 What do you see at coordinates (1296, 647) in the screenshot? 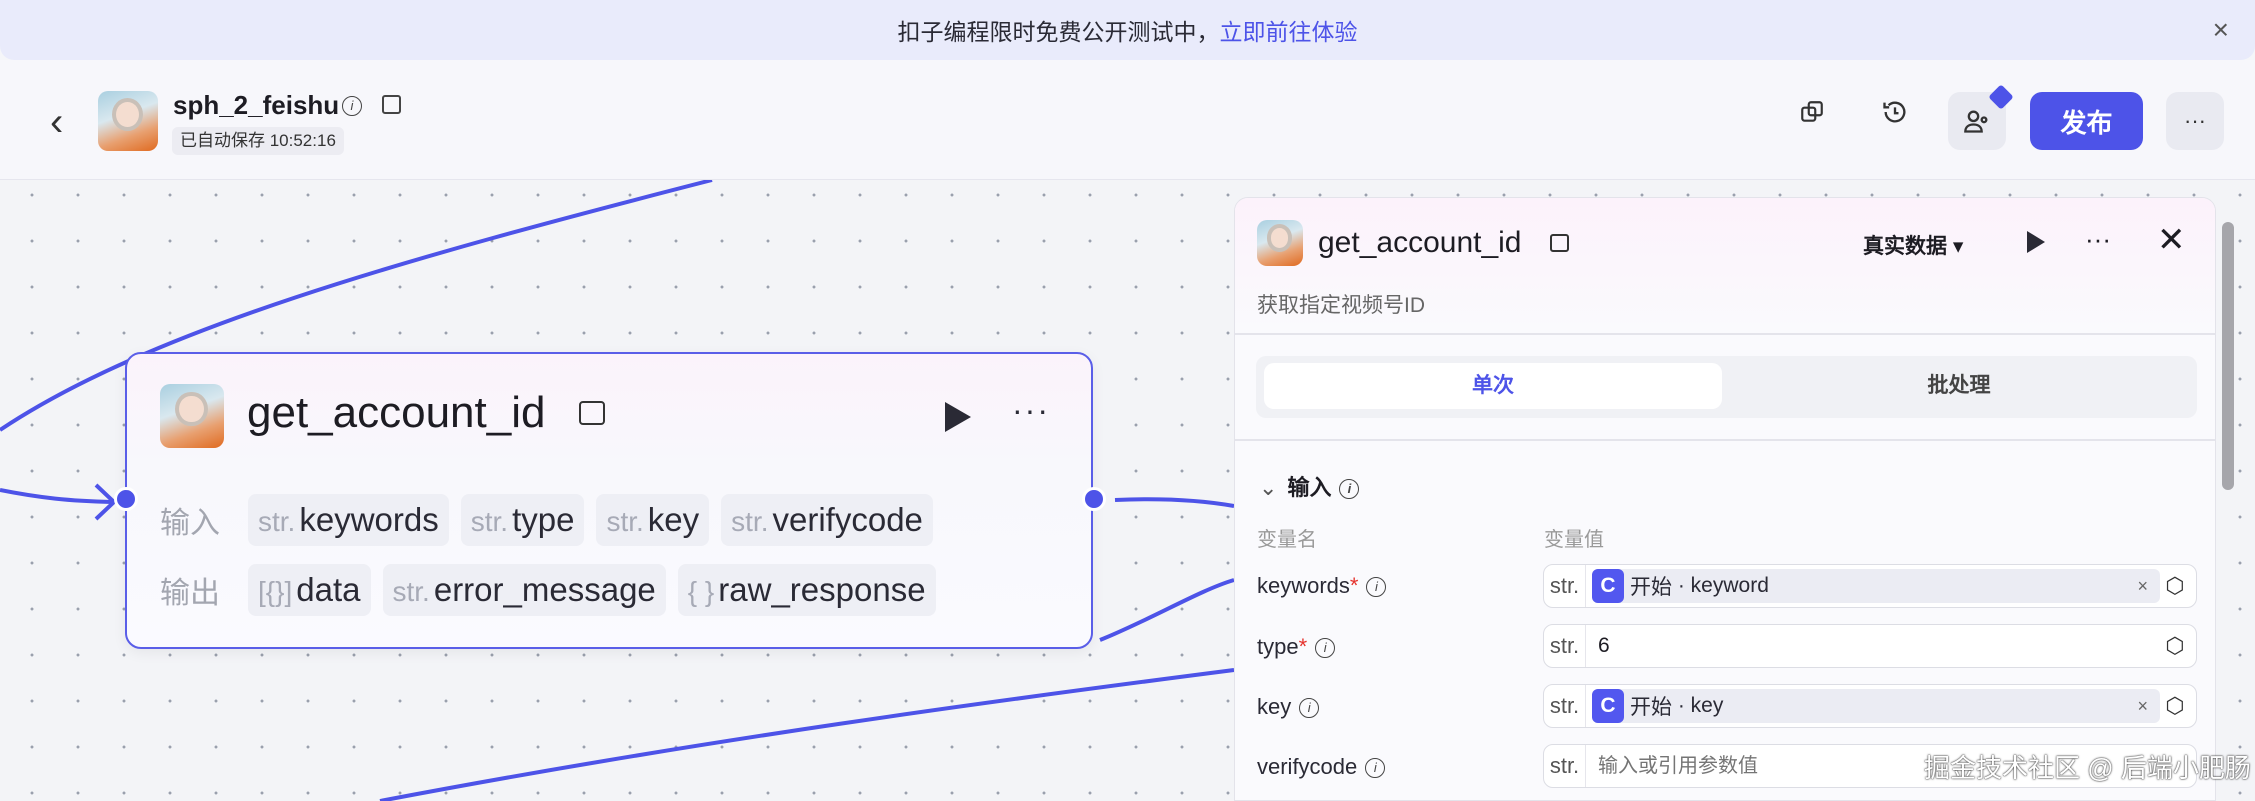
I see `var-label-type: type* i` at bounding box center [1296, 647].